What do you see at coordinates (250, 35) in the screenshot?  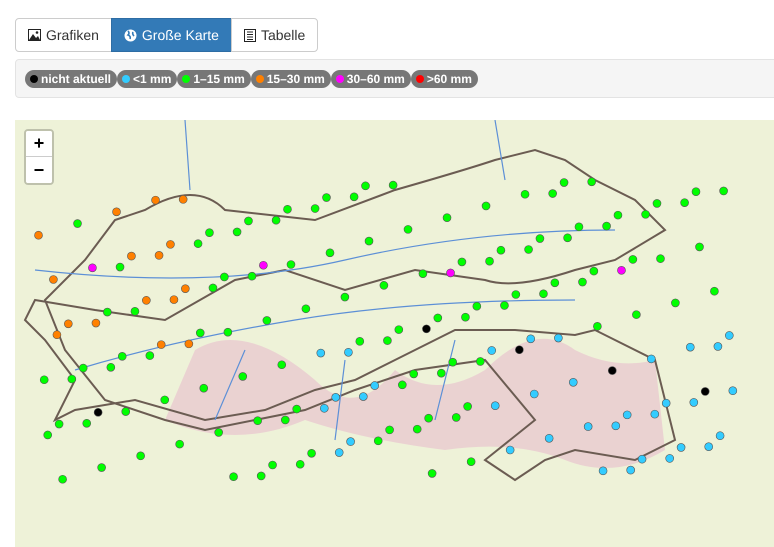 I see `list-icon` at bounding box center [250, 35].